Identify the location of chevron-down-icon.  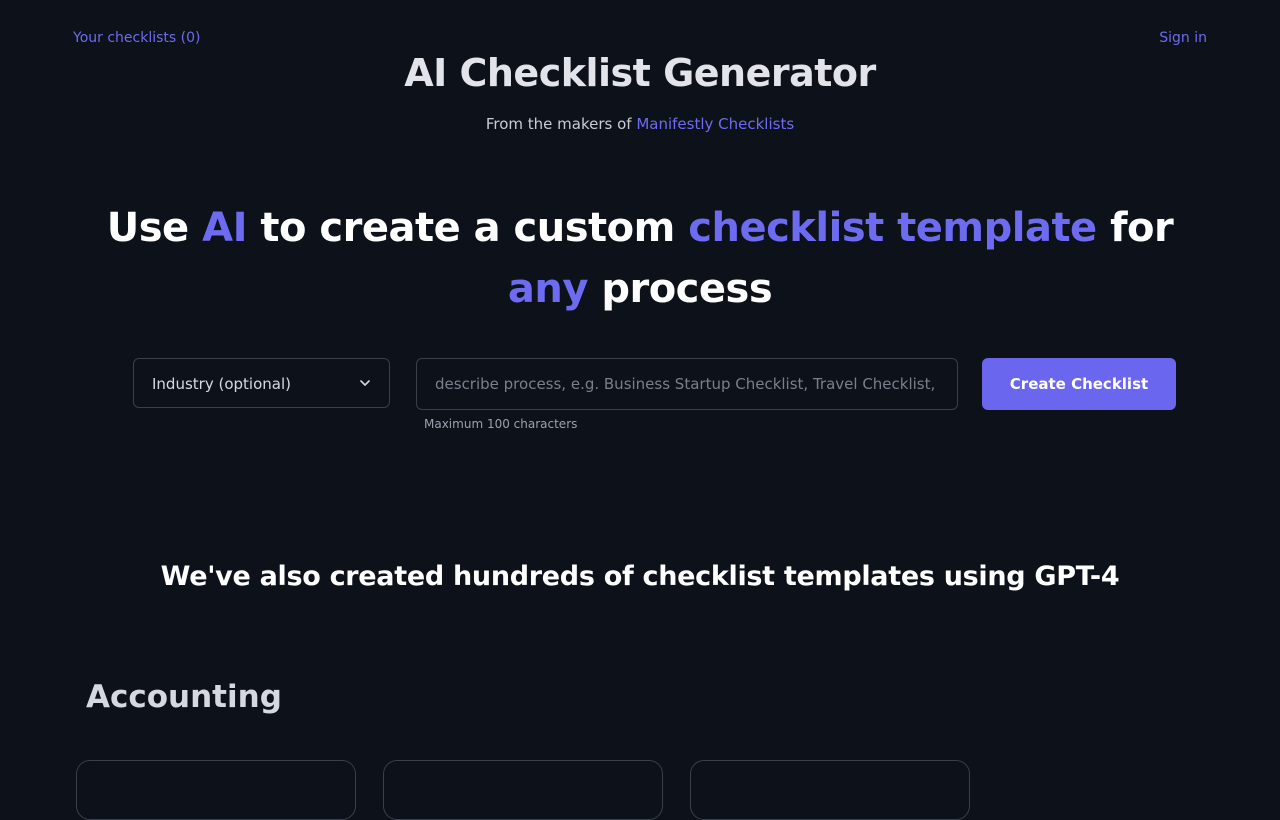
(365, 383).